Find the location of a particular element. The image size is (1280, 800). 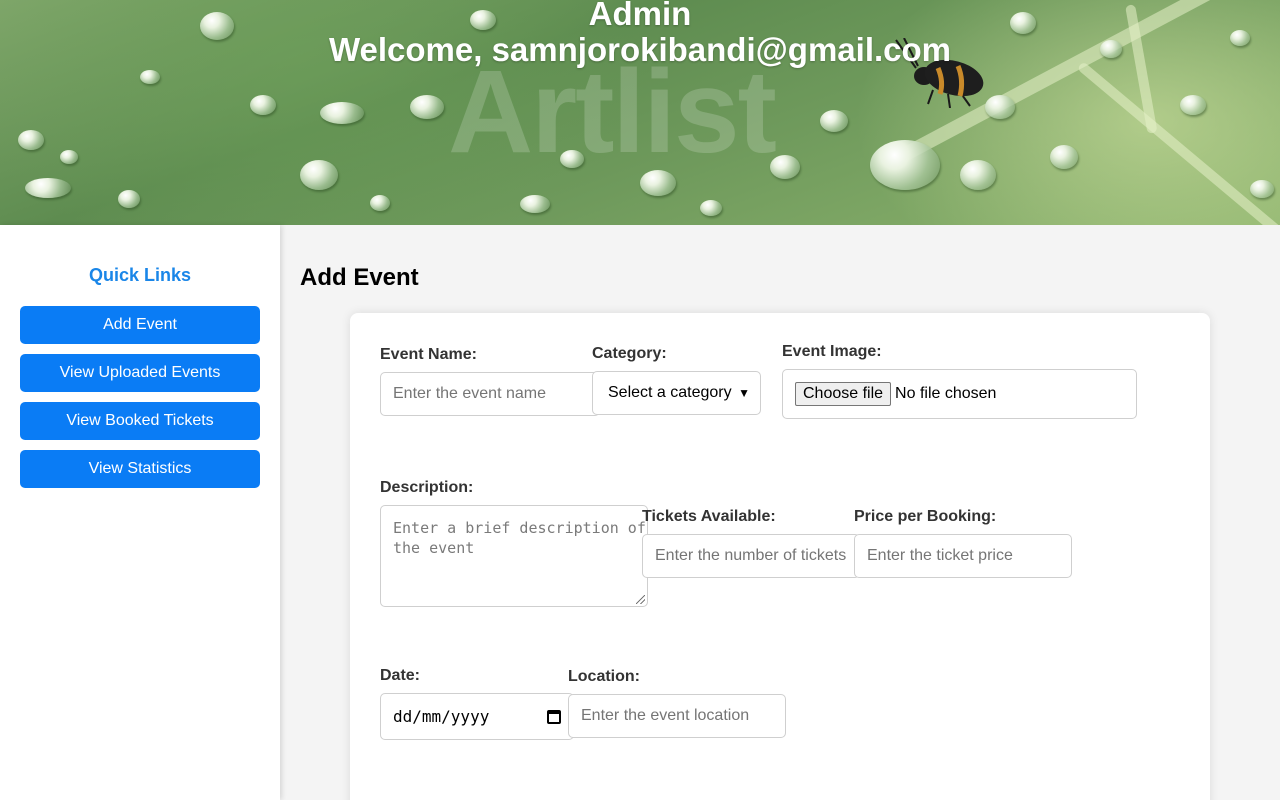

description-textarea: Enter a brief description of the event is located at coordinates (514, 556).